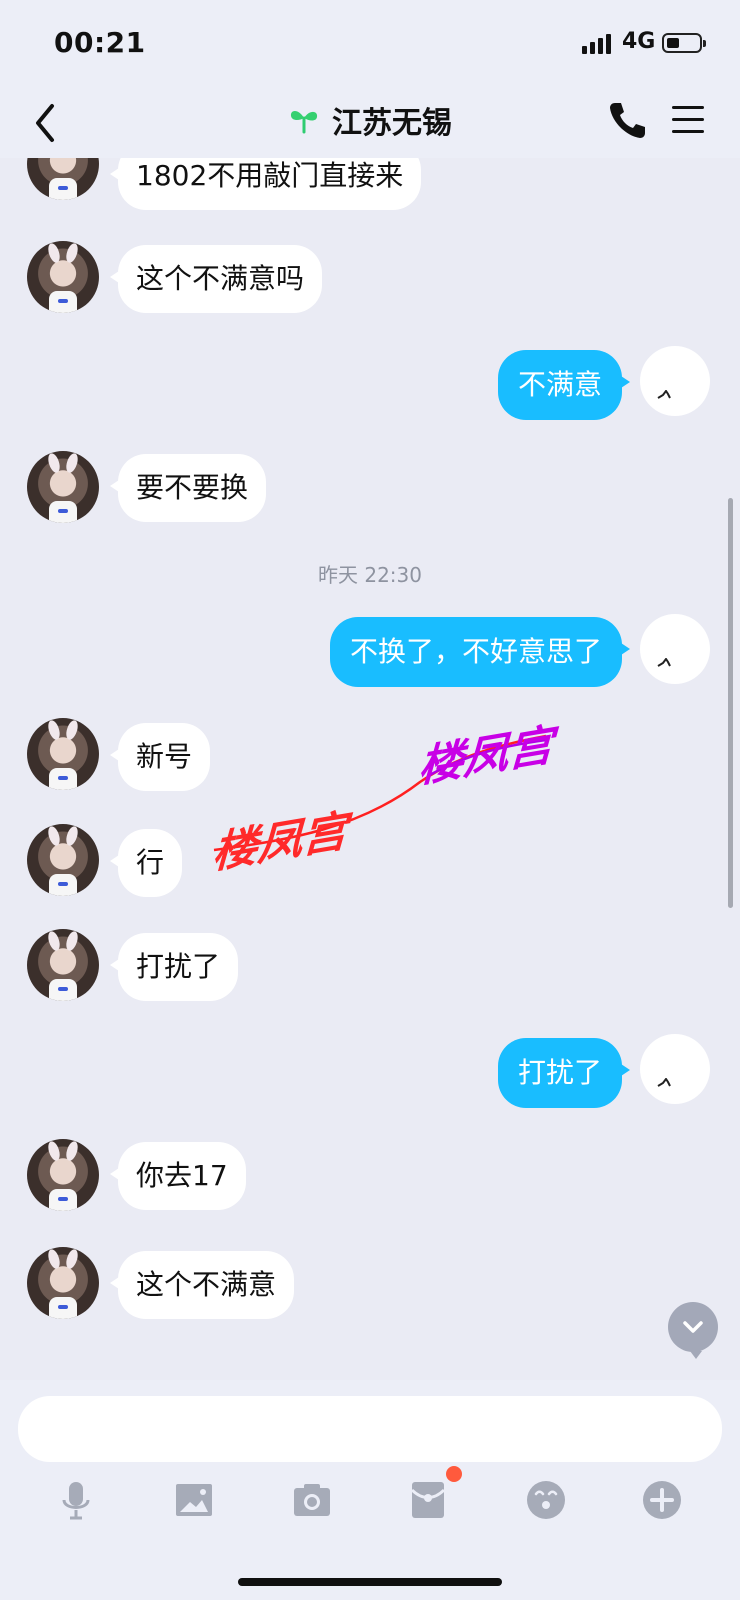 The width and height of the screenshot is (740, 1600). I want to click on image-icon, so click(194, 1500).